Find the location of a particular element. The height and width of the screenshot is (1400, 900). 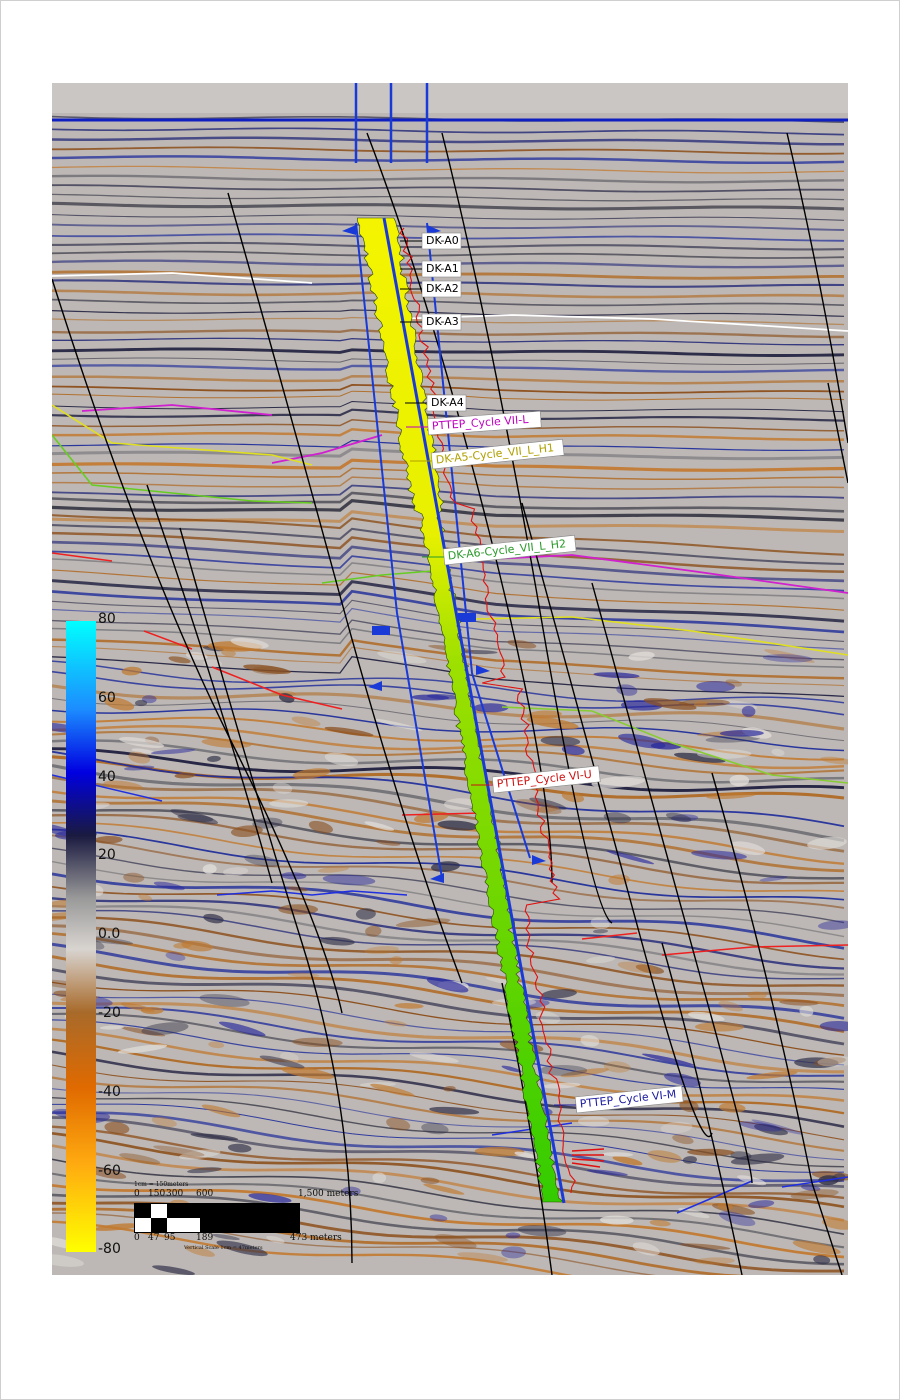

scale-top-tick: 0 is located at coordinates (137, 1194).